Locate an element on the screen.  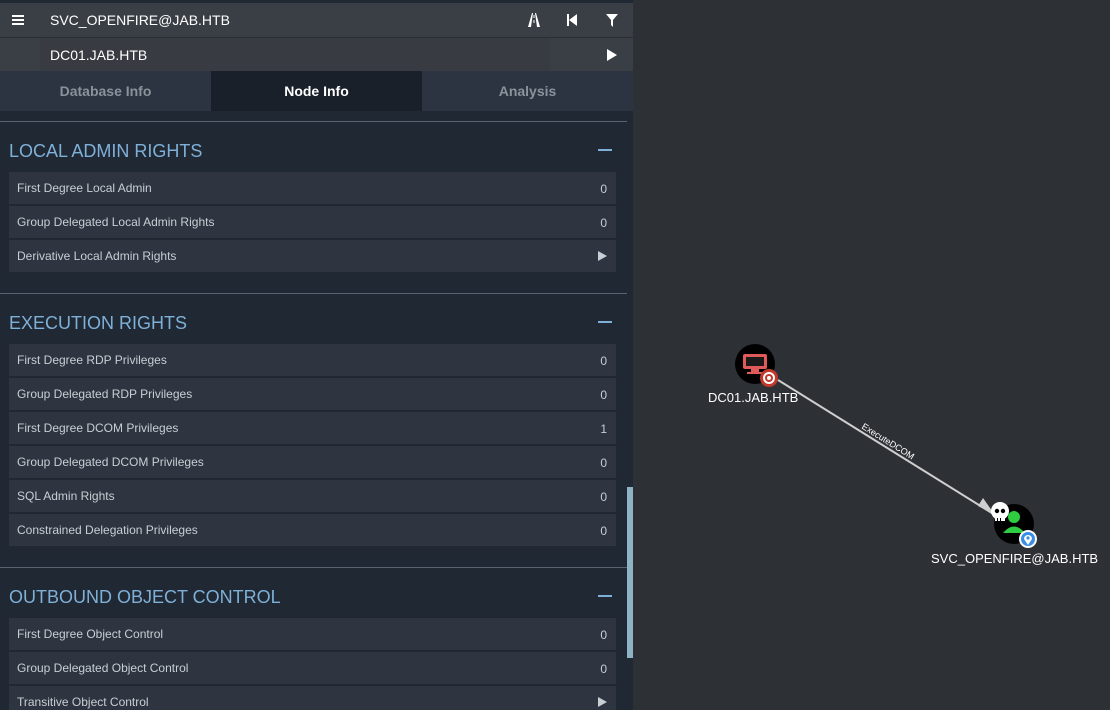
tab-analysis: Analysis is located at coordinates (527, 91).